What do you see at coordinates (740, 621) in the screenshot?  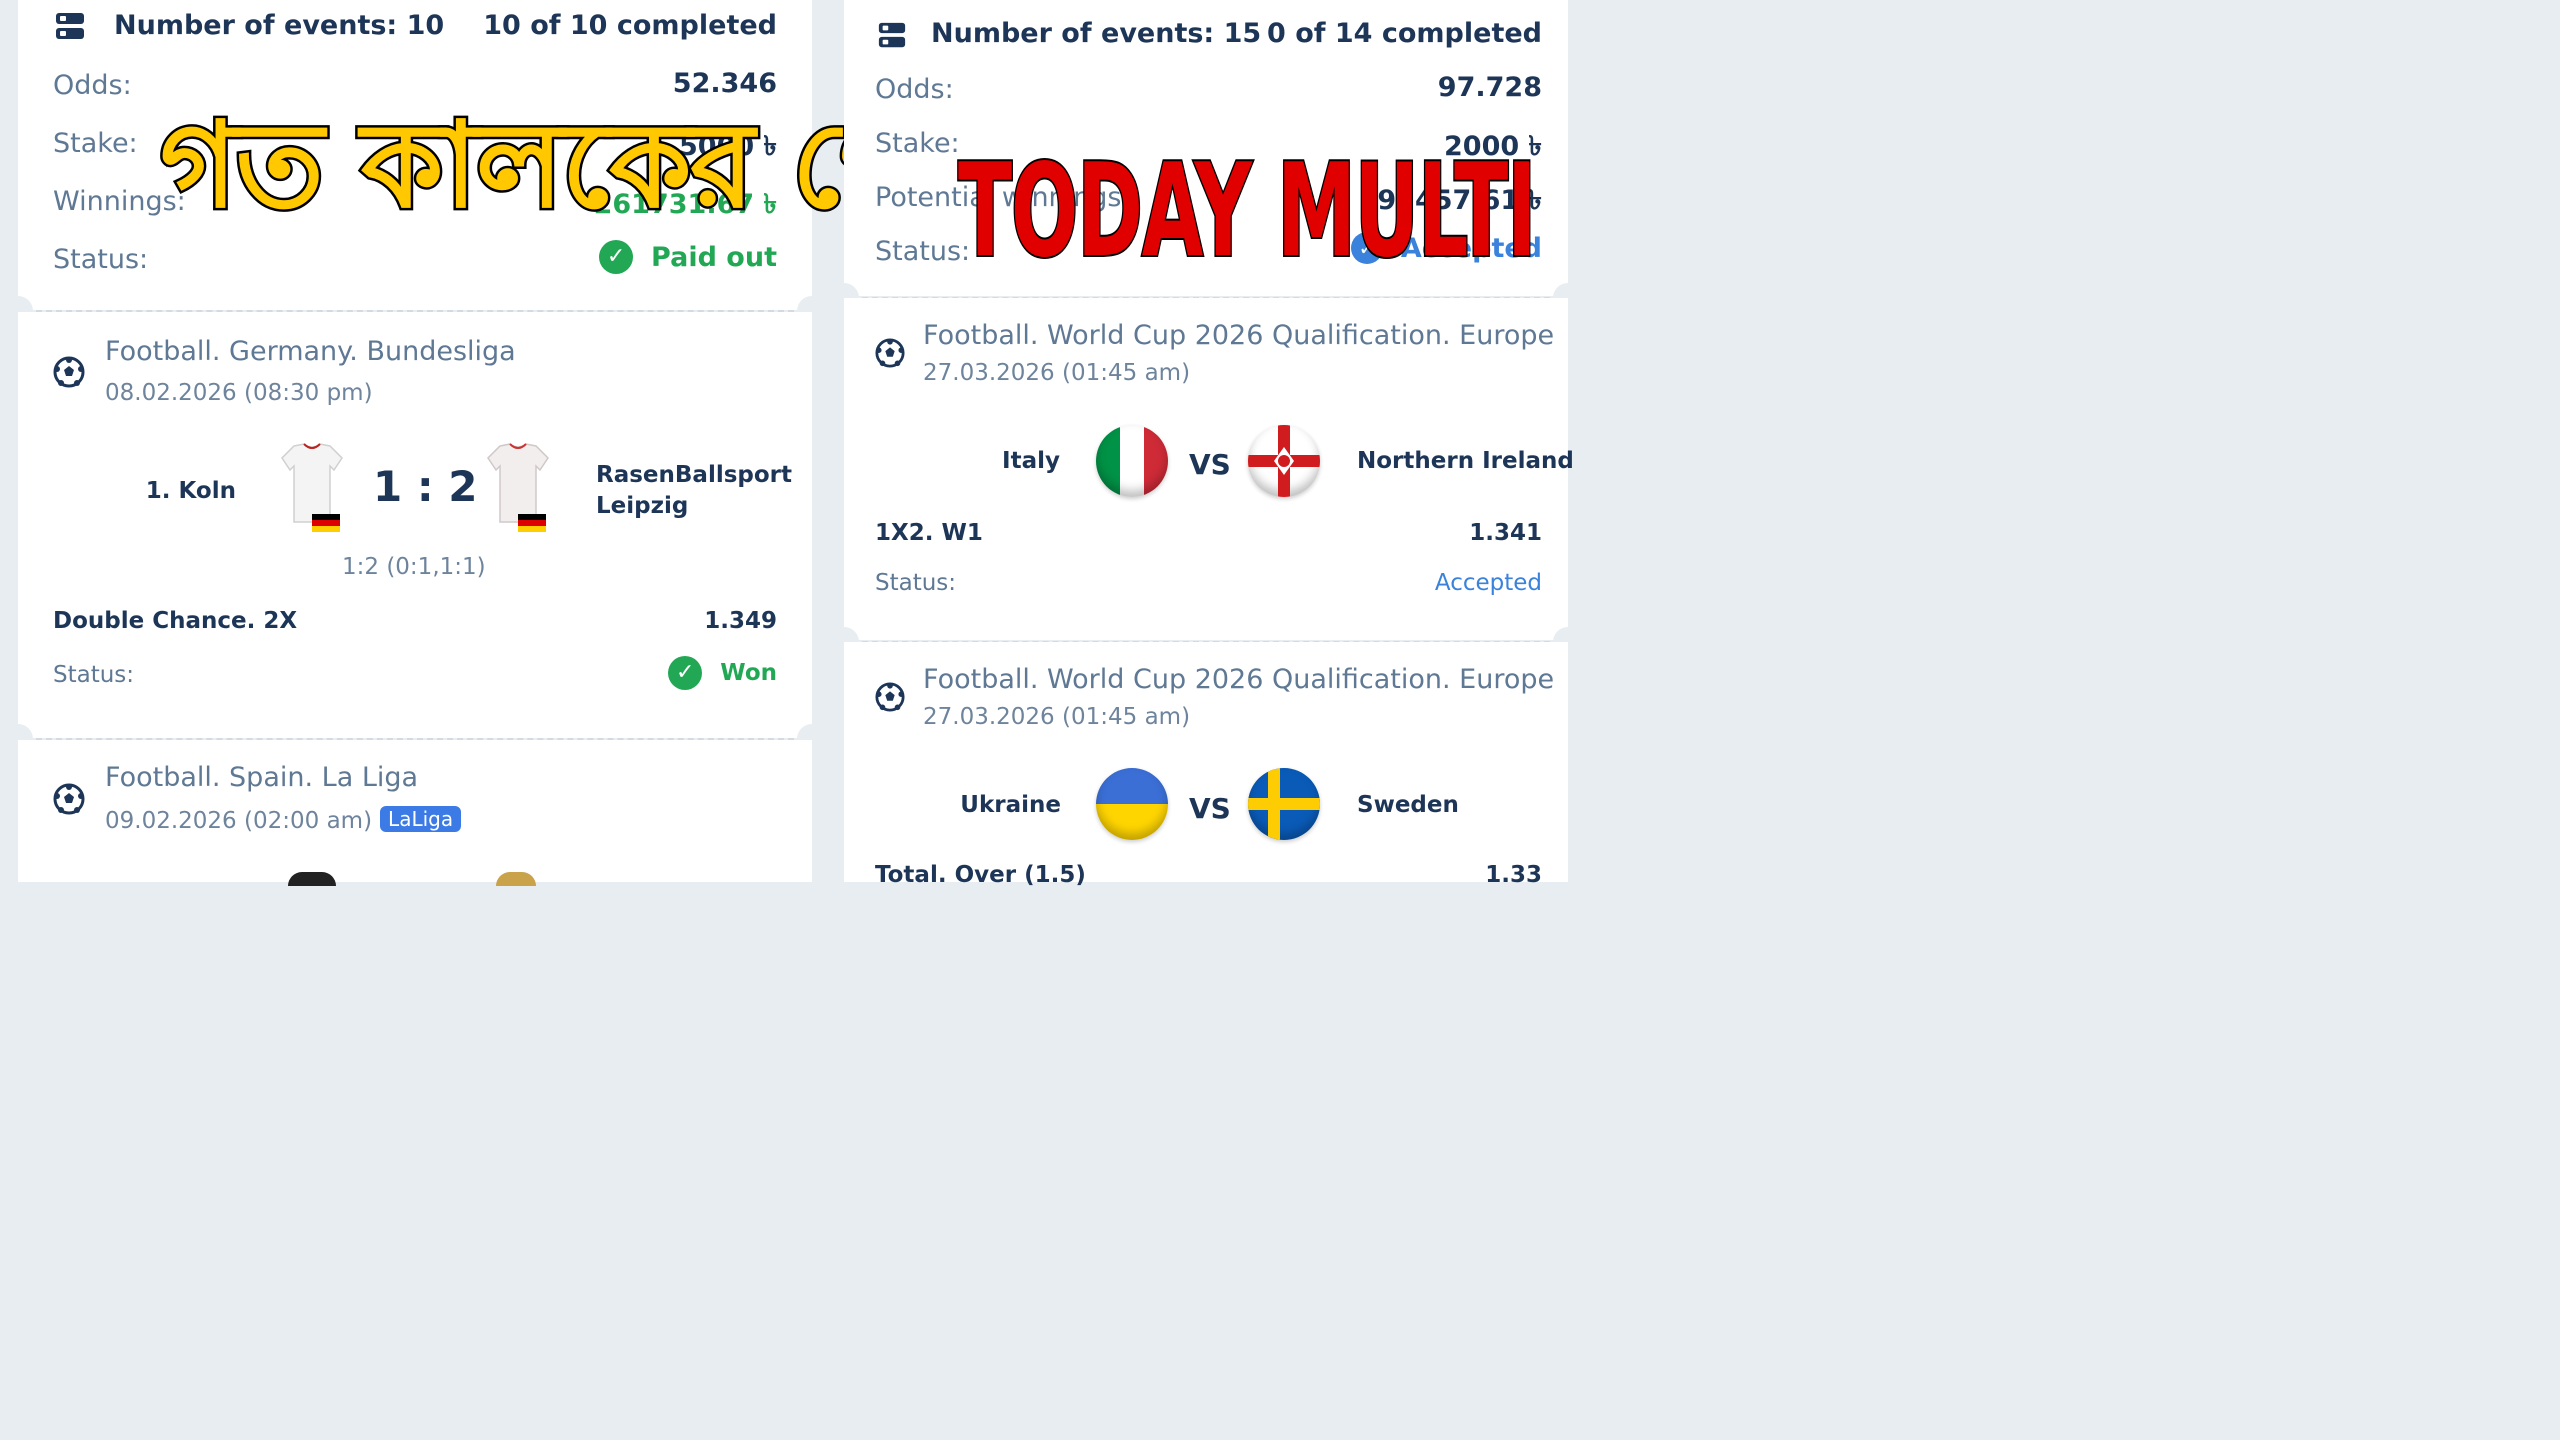 I see `market-odds: 1.349` at bounding box center [740, 621].